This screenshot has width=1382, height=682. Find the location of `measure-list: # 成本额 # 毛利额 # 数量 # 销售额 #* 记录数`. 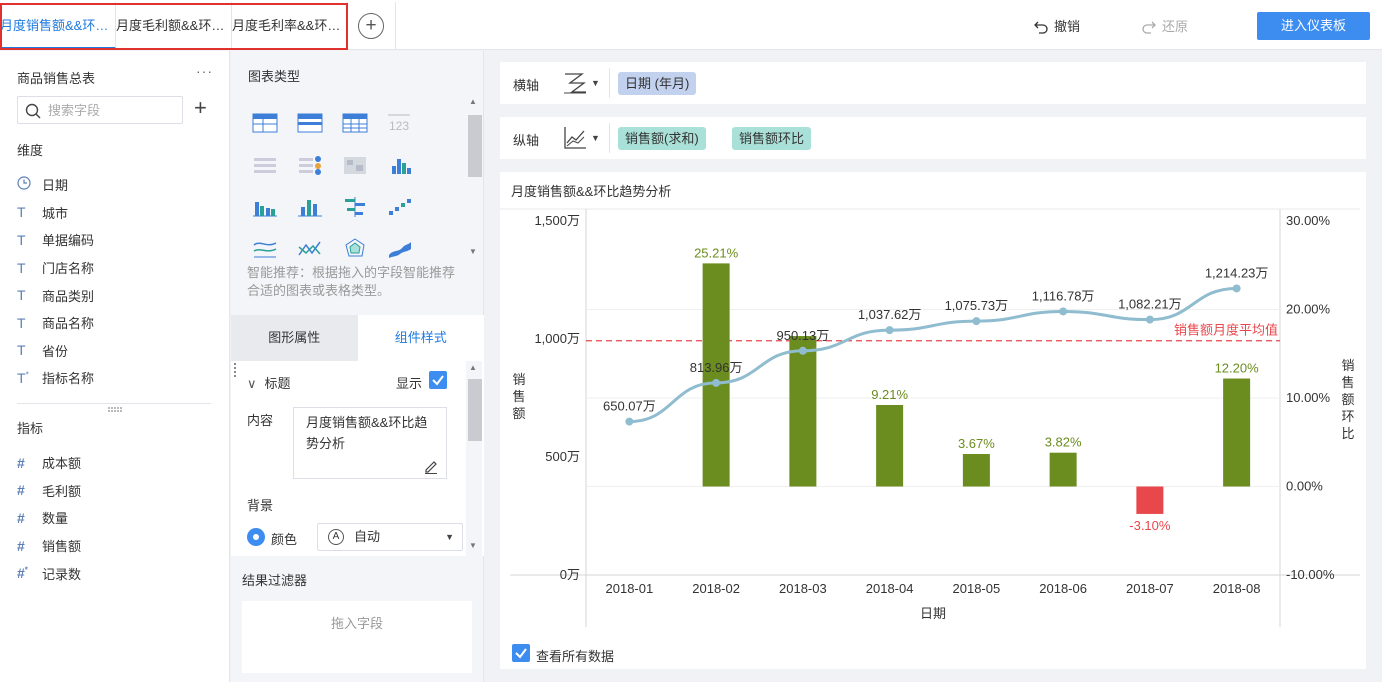

measure-list: # 成本额 # 毛利额 # 数量 # 销售额 #* 记录数 is located at coordinates (117, 518).